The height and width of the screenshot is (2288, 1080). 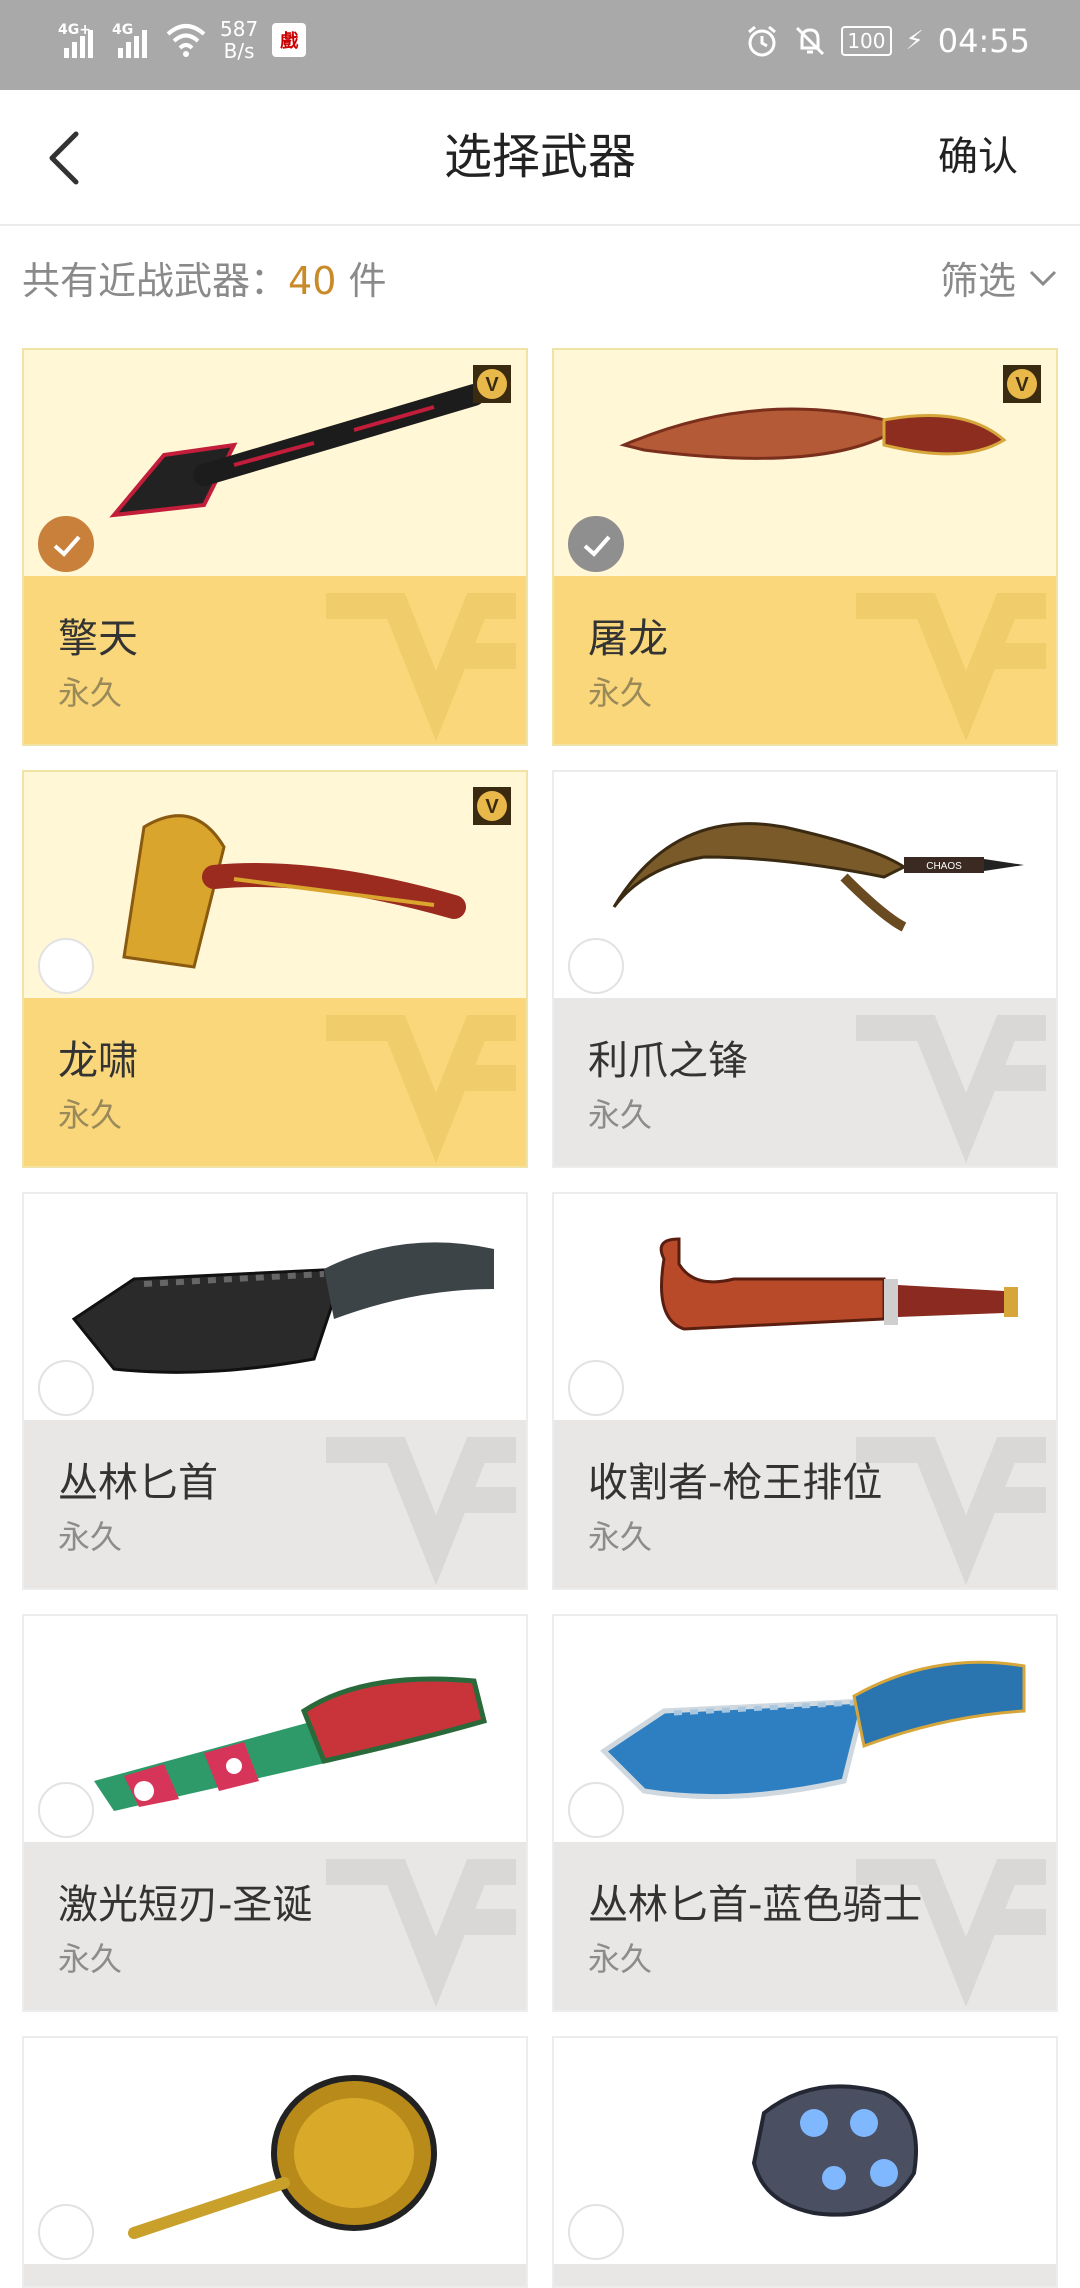 What do you see at coordinates (98, 639) in the screenshot?
I see `weapon-name: 擎天` at bounding box center [98, 639].